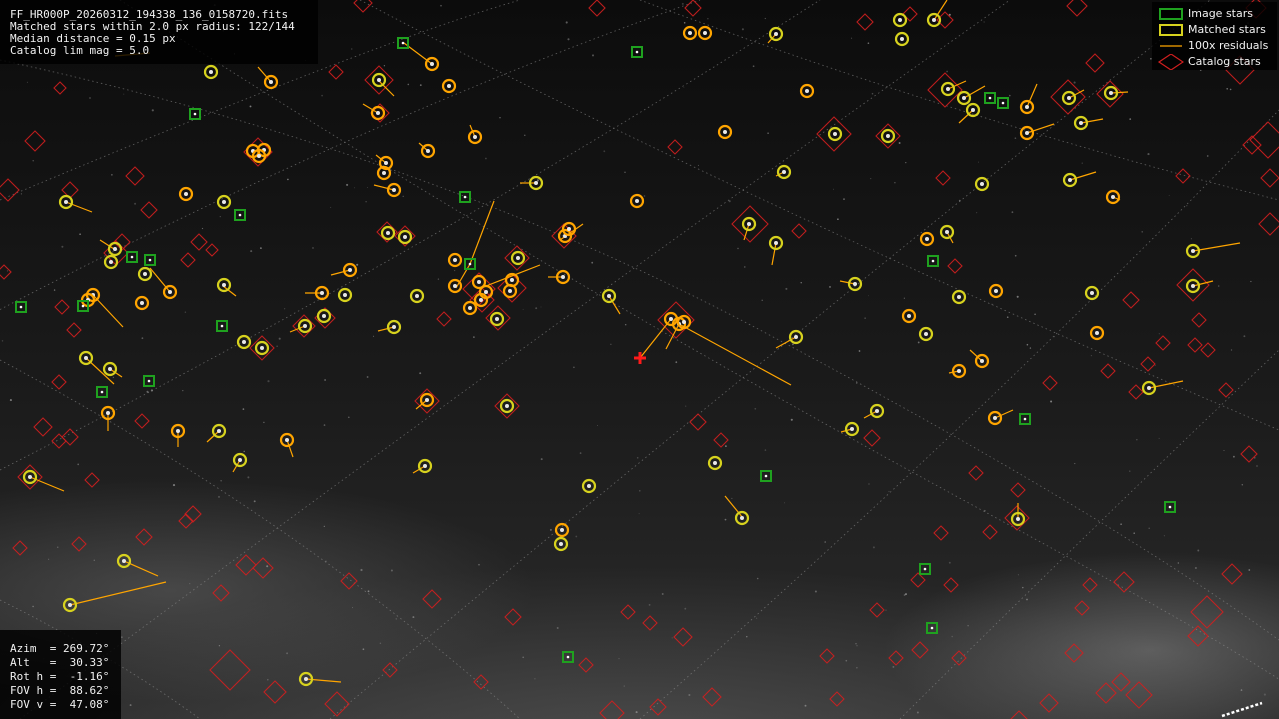  Describe the element at coordinates (1242, 709) in the screenshot. I see `horizon-light` at that location.